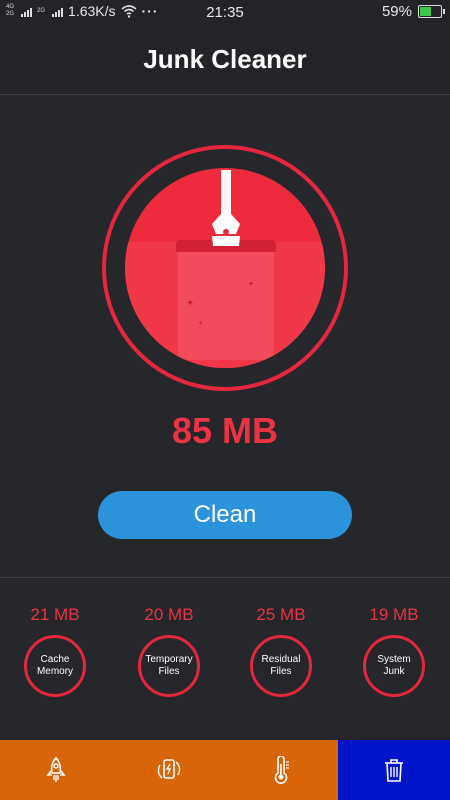 The width and height of the screenshot is (450, 800). I want to click on battery-percent: 59%, so click(396, 11).